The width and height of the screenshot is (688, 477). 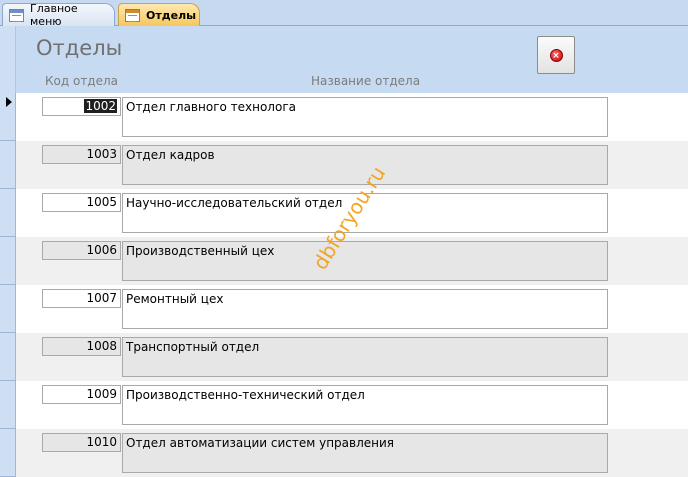 I want to click on name-field: Производственно-технический отдел, so click(x=365, y=405).